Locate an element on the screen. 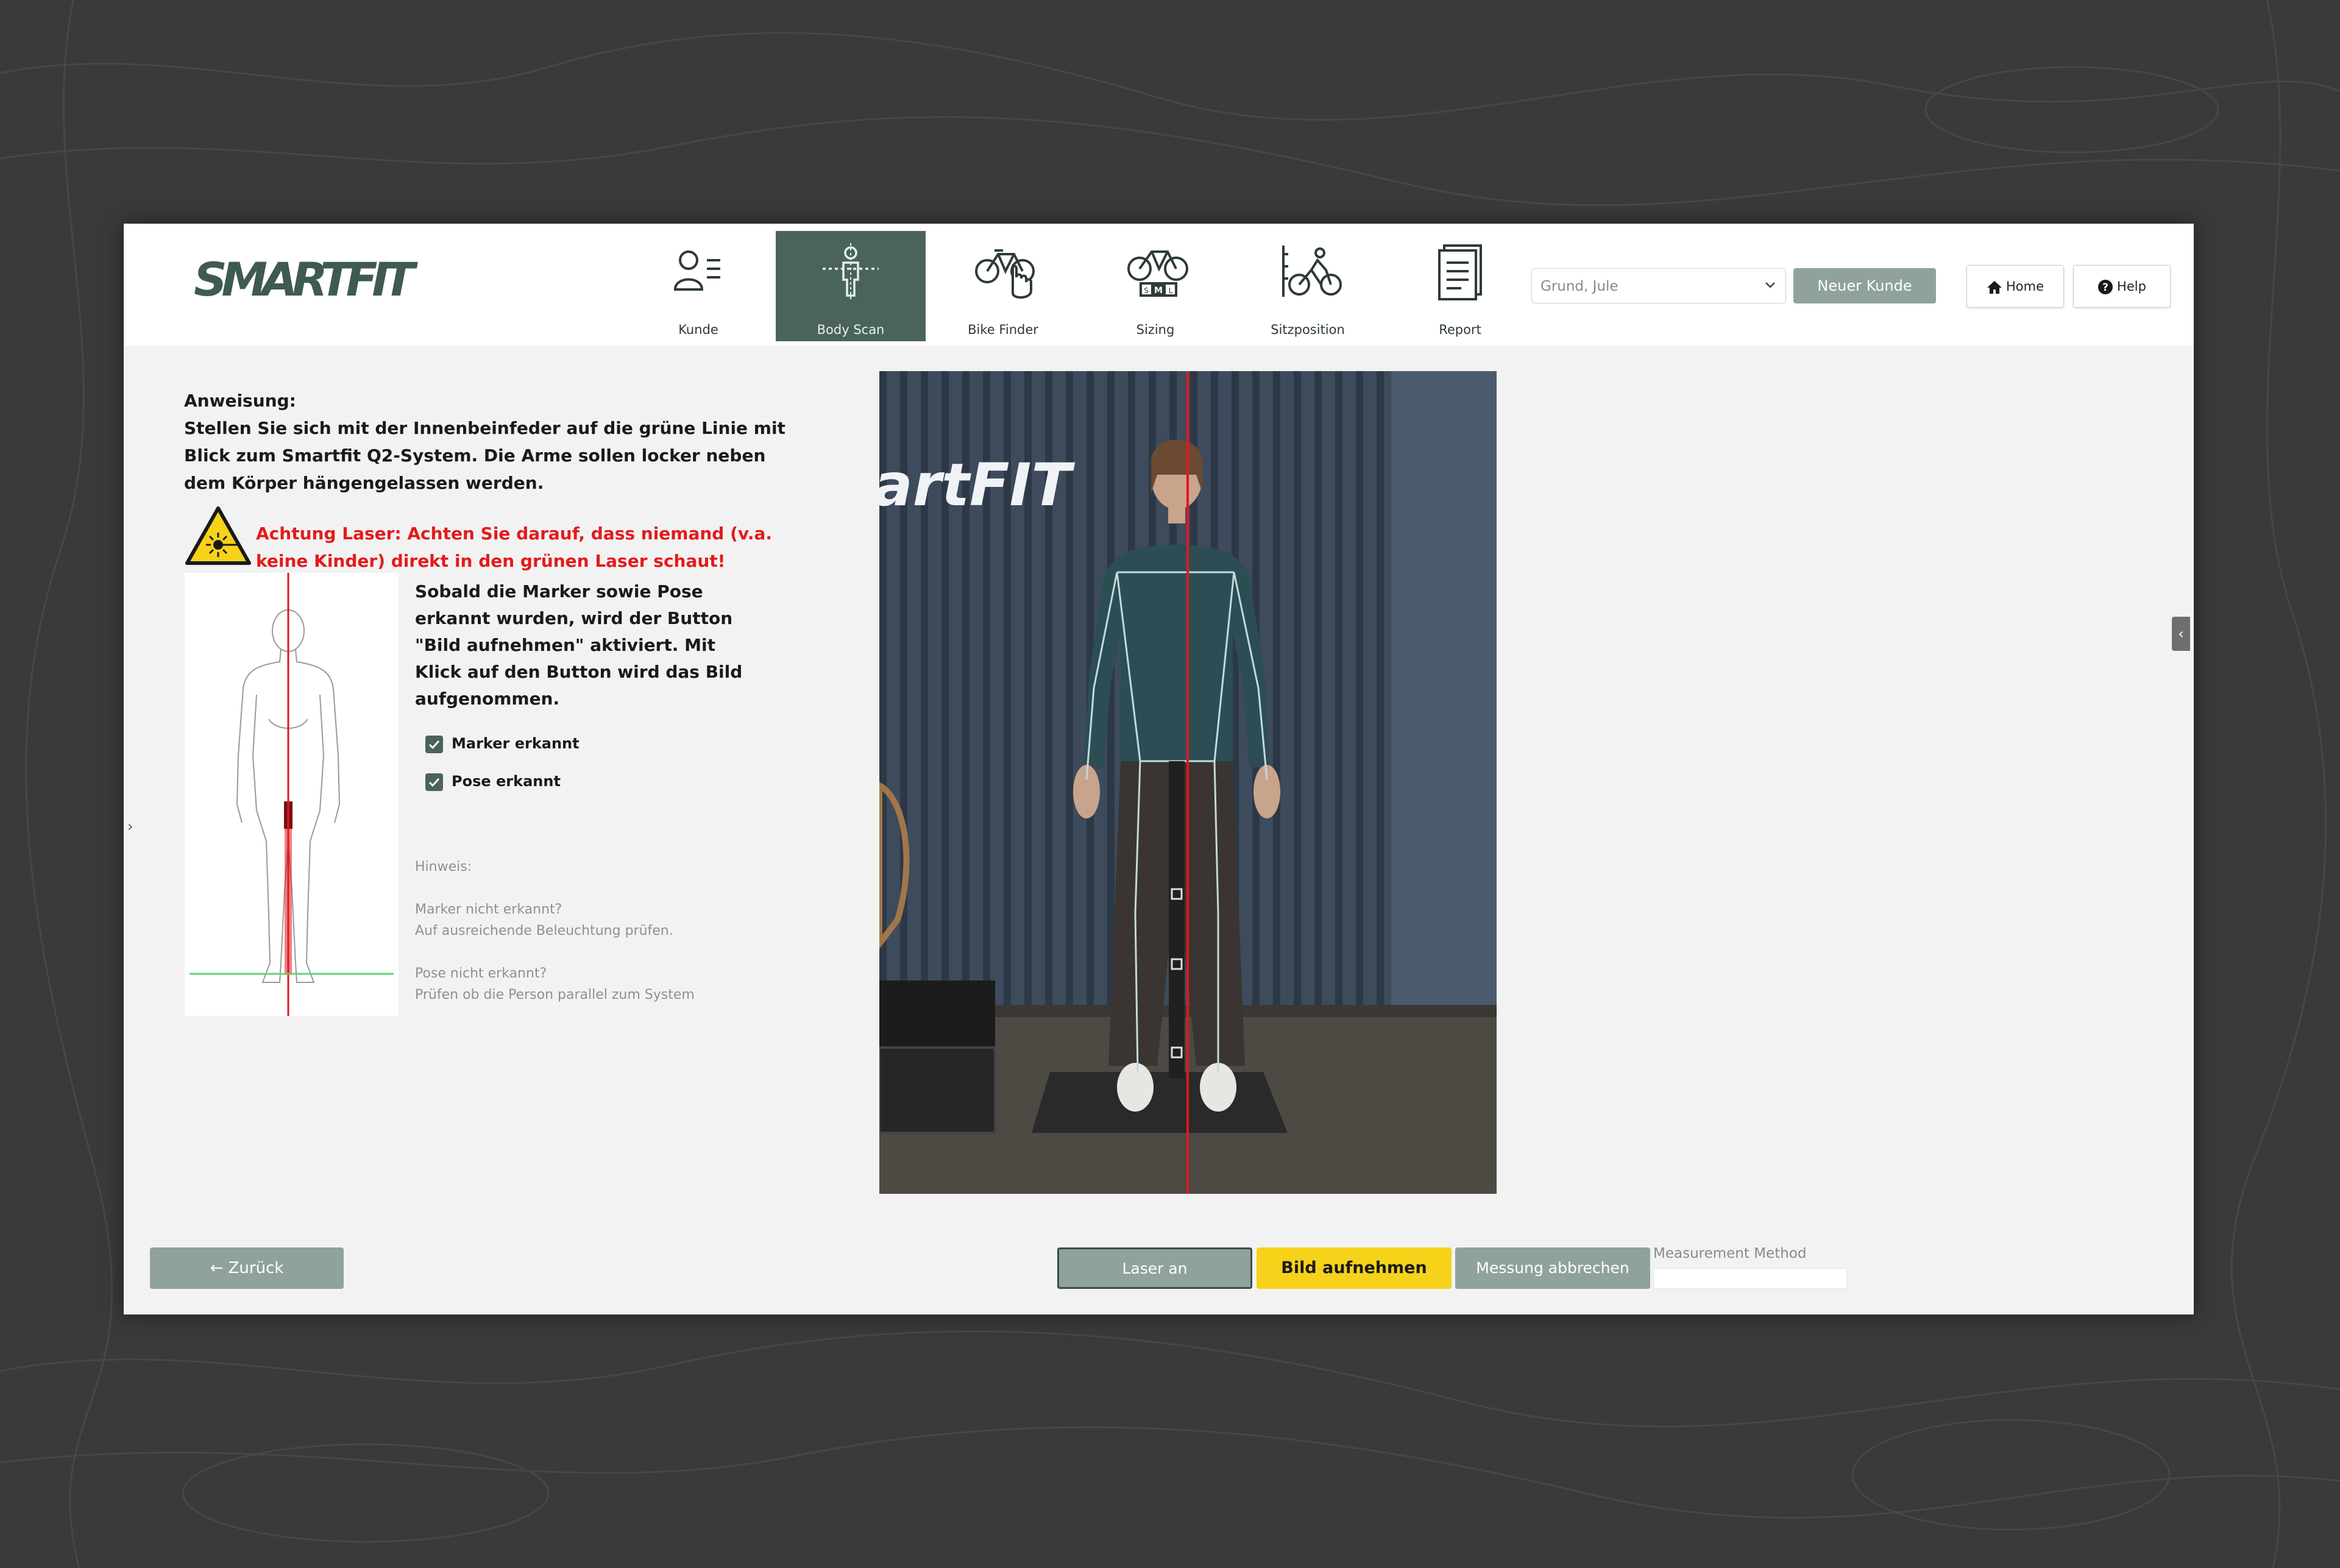 Image resolution: width=2340 pixels, height=1568 pixels. hint-heading: Hinweis: is located at coordinates (443, 866).